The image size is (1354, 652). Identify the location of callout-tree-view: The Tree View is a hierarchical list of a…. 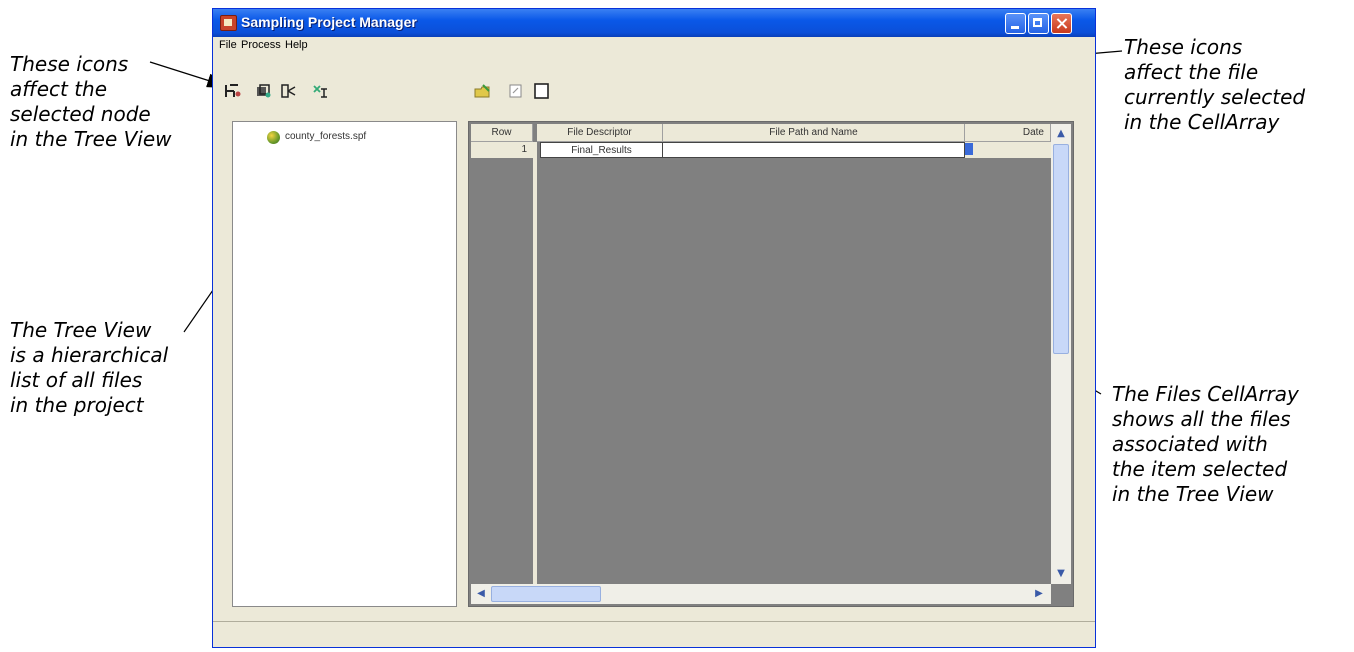
(89, 367).